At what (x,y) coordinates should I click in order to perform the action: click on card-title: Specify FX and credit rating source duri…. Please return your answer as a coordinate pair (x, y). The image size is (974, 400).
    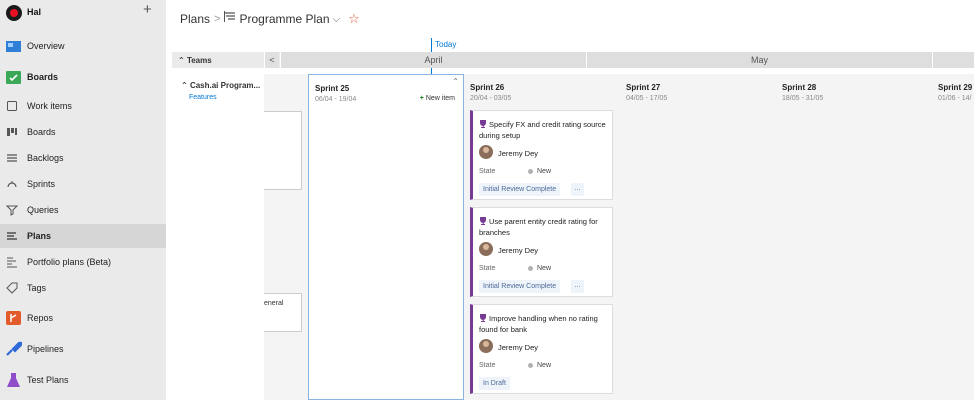
    Looking at the image, I should click on (544, 130).